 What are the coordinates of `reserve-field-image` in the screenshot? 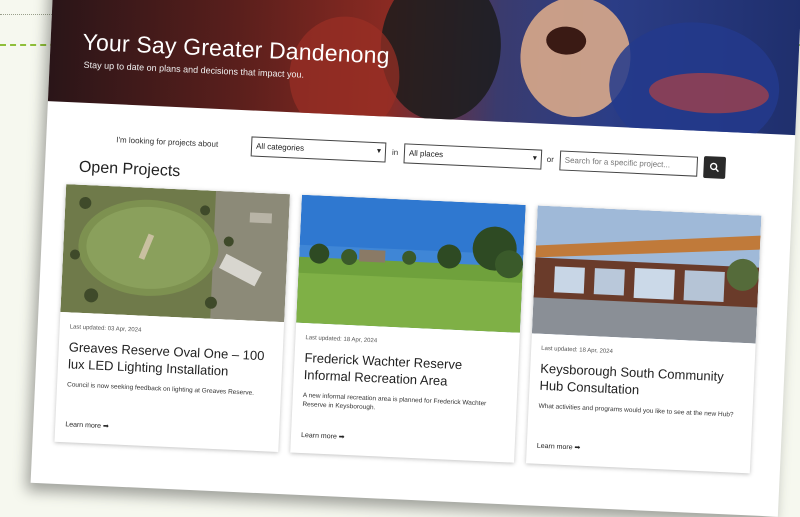 It's located at (411, 263).